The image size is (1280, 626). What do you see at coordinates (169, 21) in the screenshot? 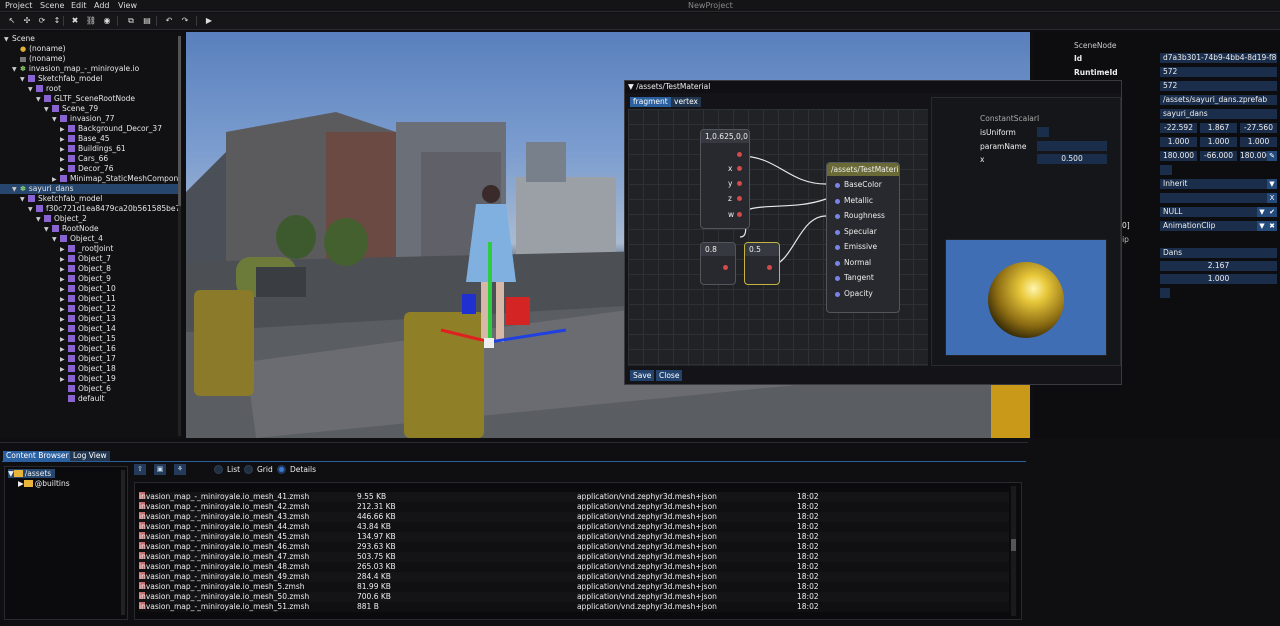
I see `undo-icon: ↶` at bounding box center [169, 21].